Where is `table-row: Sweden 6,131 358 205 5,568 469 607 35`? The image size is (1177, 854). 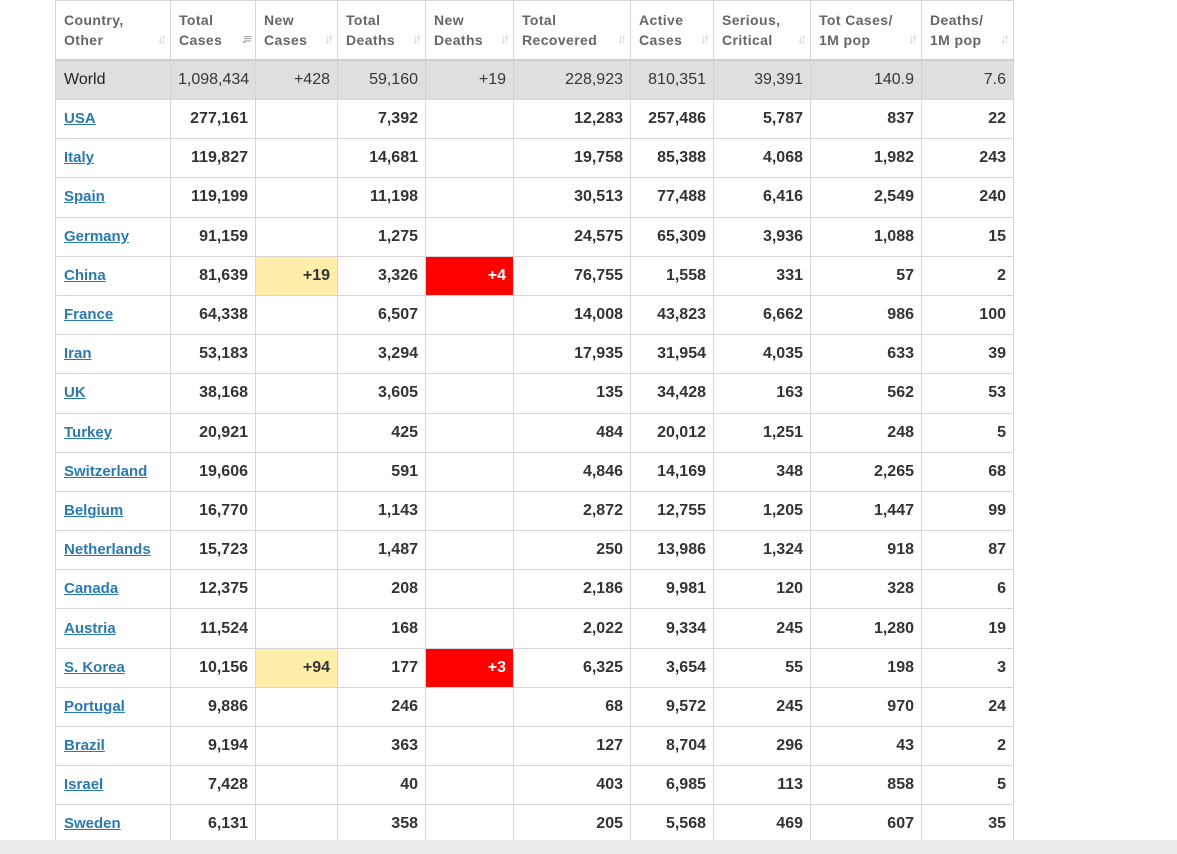
table-row: Sweden 6,131 358 205 5,568 469 607 35 is located at coordinates (534, 824).